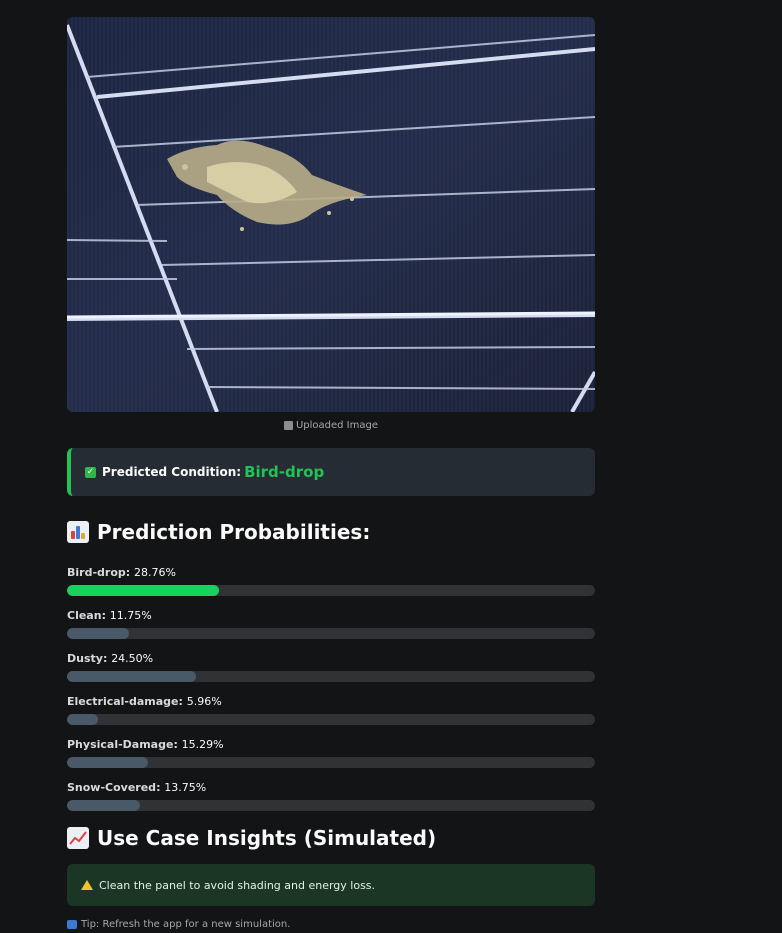 This screenshot has width=782, height=933. Describe the element at coordinates (169, 472) in the screenshot. I see `prediction-label: Predicted Condition` at that location.